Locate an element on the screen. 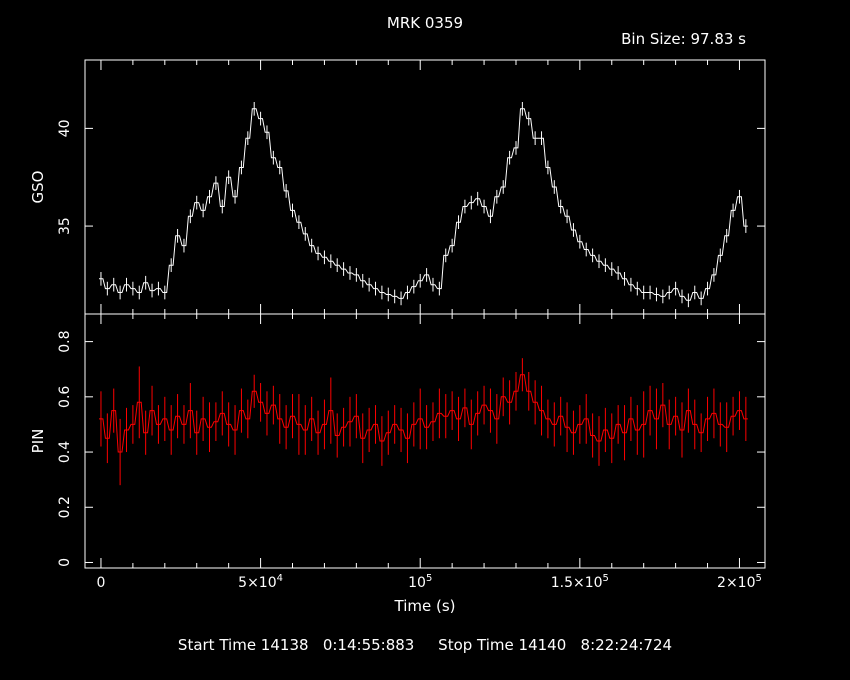 Image resolution: width=850 pixels, height=680 pixels. xtick-label: 2×105 is located at coordinates (739, 582).